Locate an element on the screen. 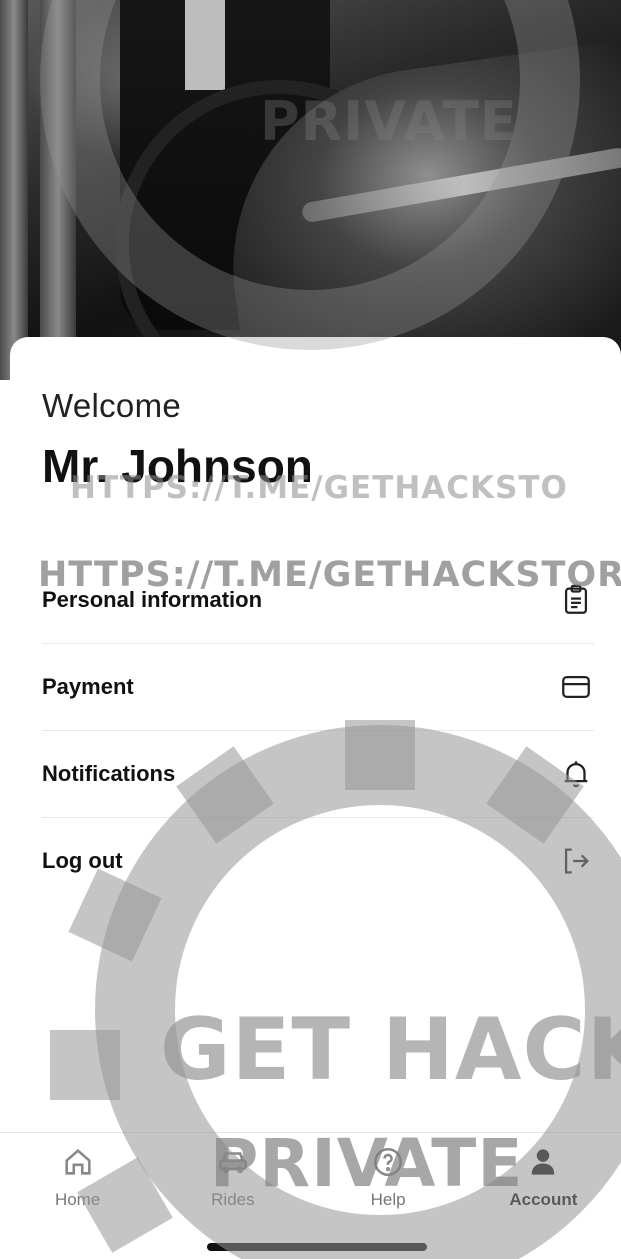 This screenshot has width=621, height=1259. person-icon is located at coordinates (543, 1162).